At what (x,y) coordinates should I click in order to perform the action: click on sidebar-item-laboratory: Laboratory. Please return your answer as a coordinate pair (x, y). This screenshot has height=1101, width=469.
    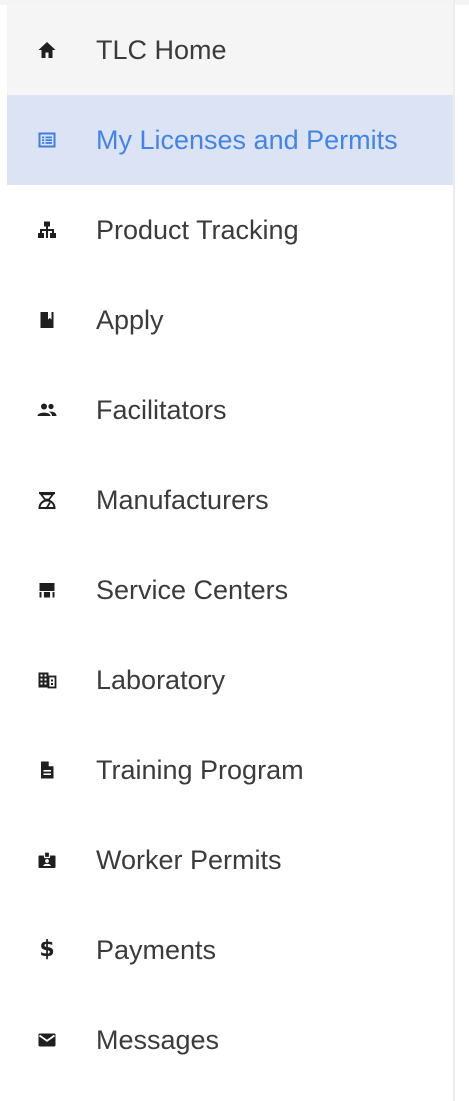
    Looking at the image, I should click on (230, 680).